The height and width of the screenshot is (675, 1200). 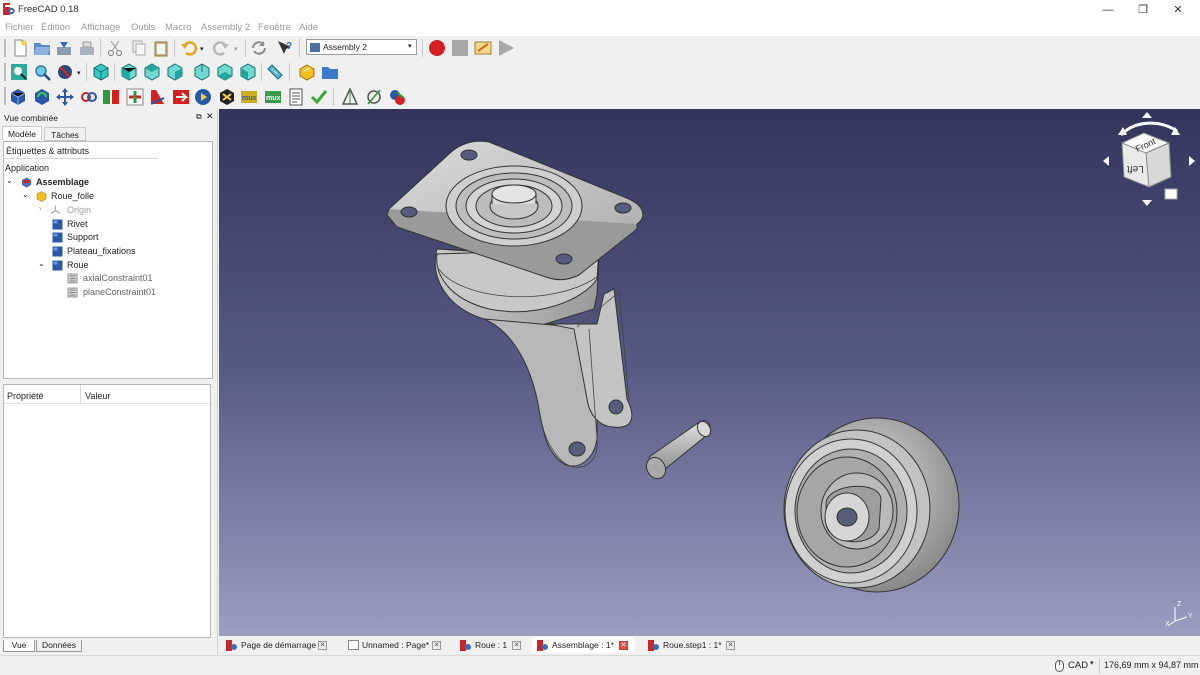 What do you see at coordinates (119, 293) in the screenshot?
I see `tree-item-plane-constraint: planeConstraint01` at bounding box center [119, 293].